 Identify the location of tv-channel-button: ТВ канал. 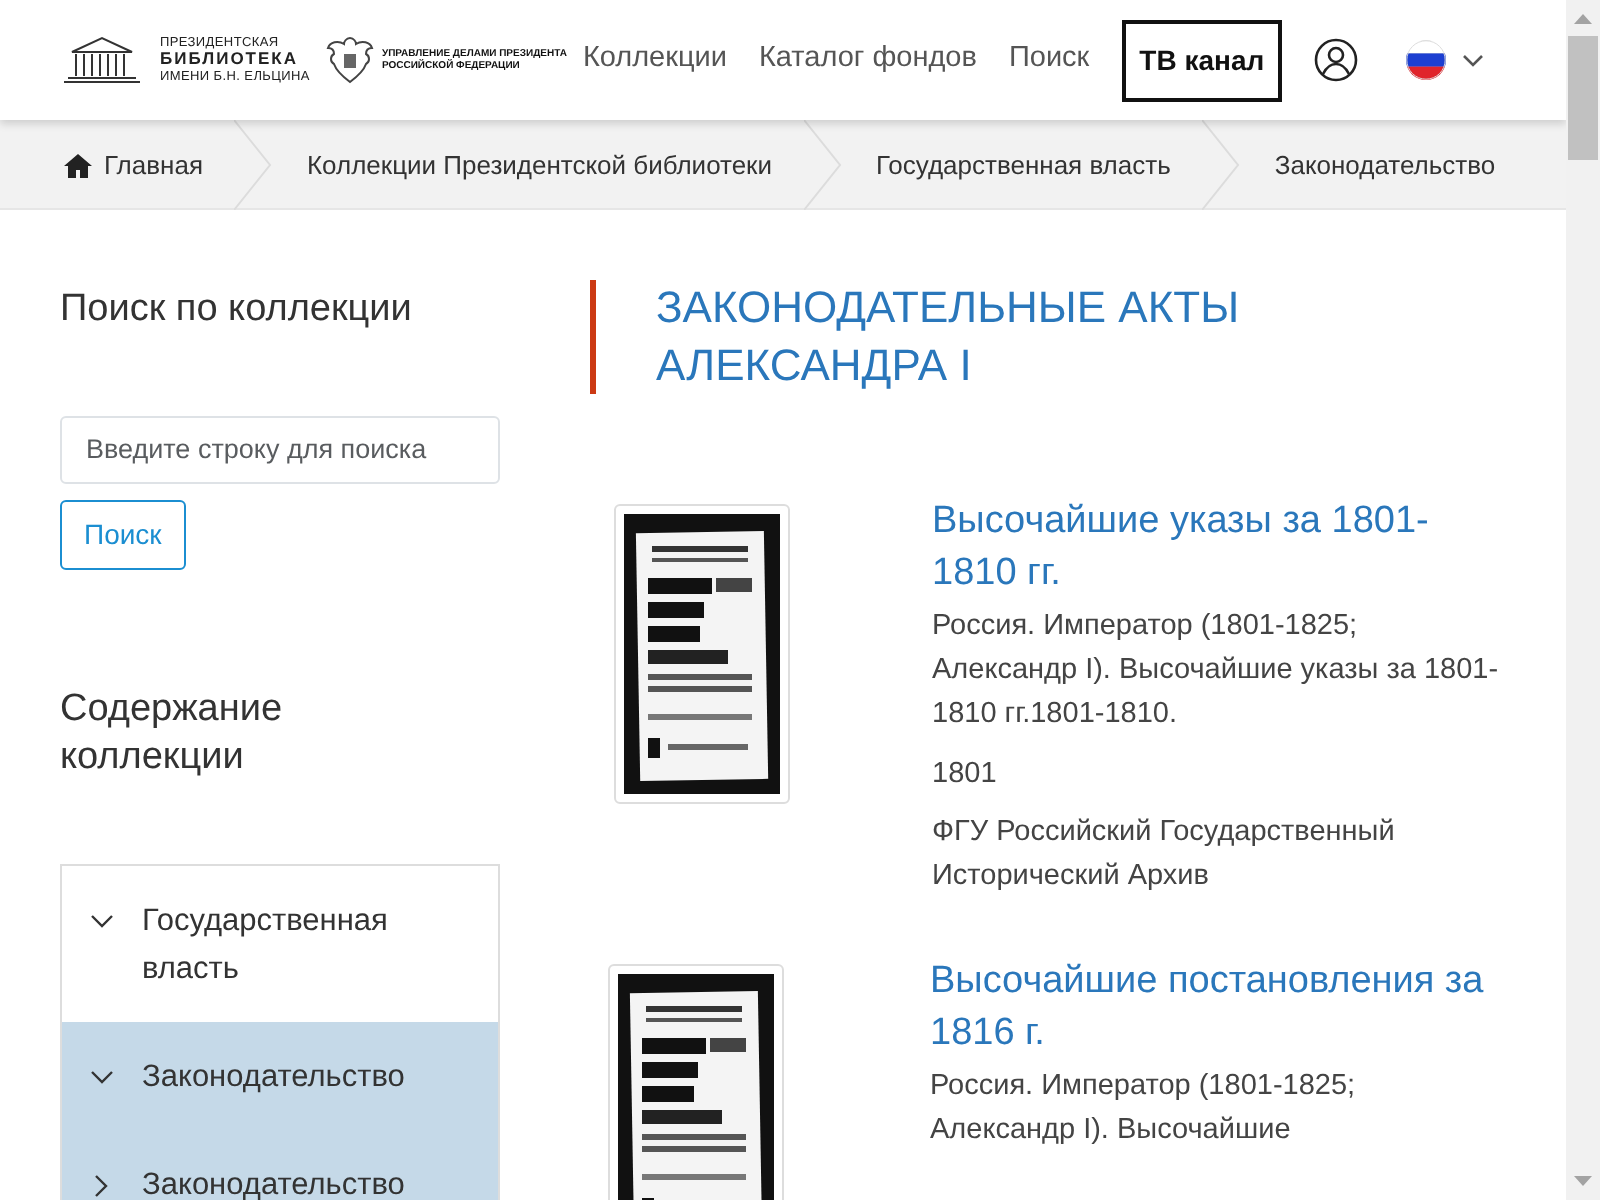
(1202, 60).